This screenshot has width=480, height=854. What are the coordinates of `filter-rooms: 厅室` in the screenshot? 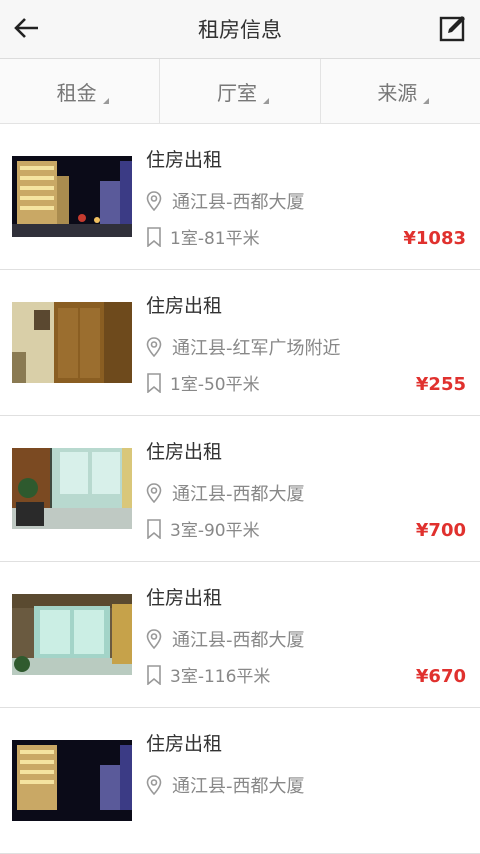 It's located at (240, 91).